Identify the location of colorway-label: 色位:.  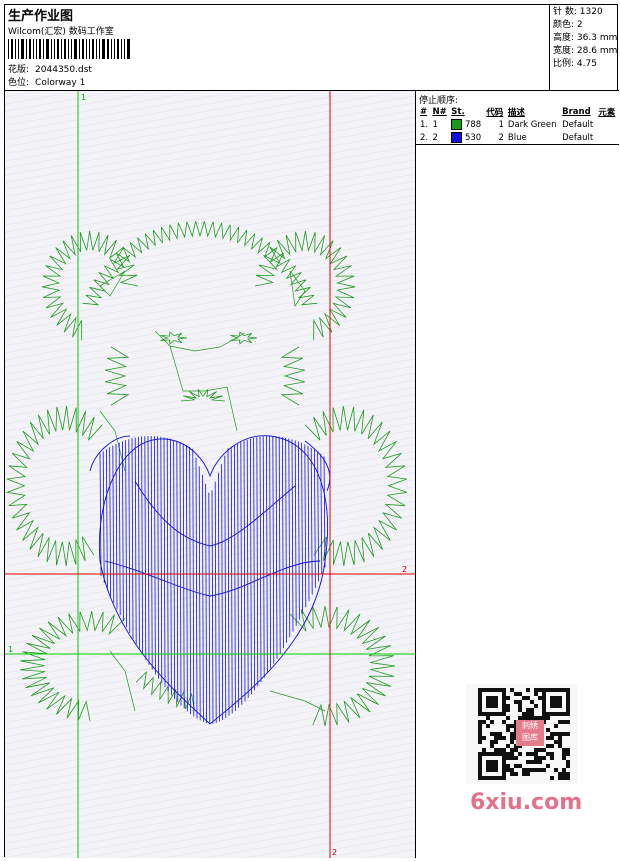
(19, 83).